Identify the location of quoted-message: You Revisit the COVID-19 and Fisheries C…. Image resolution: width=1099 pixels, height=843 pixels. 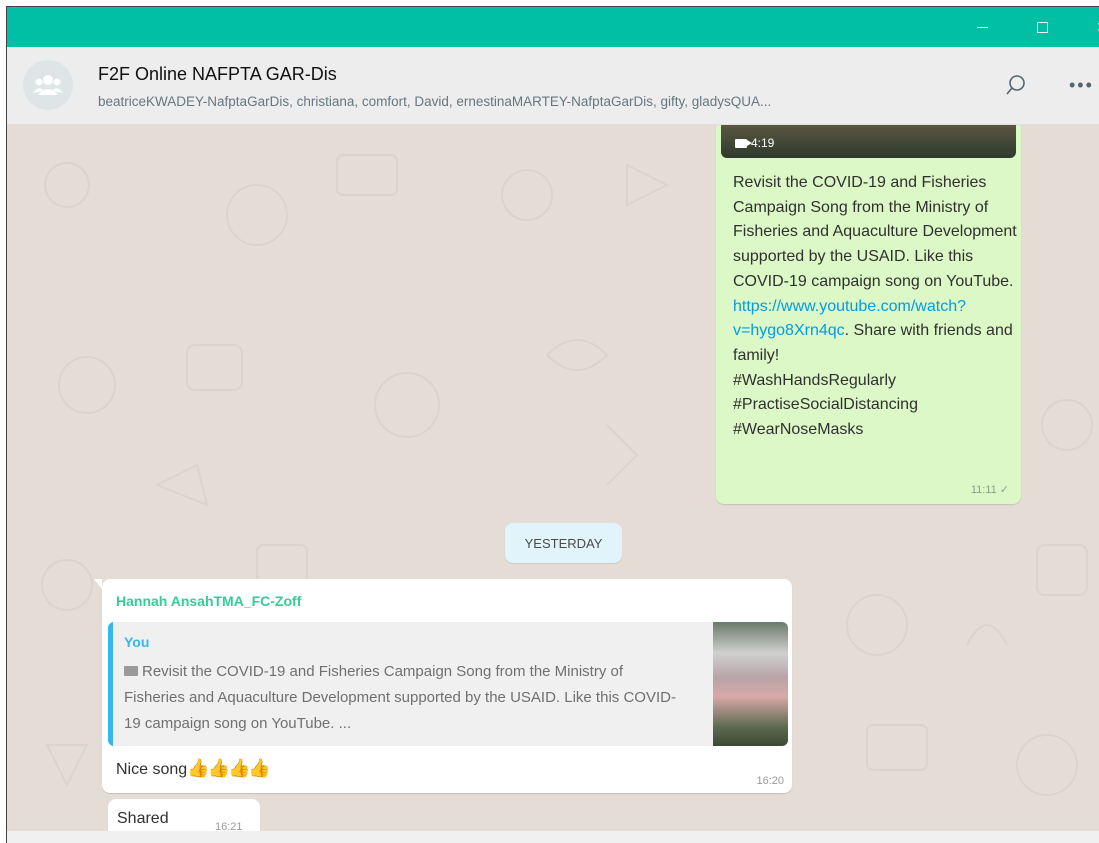
(448, 684).